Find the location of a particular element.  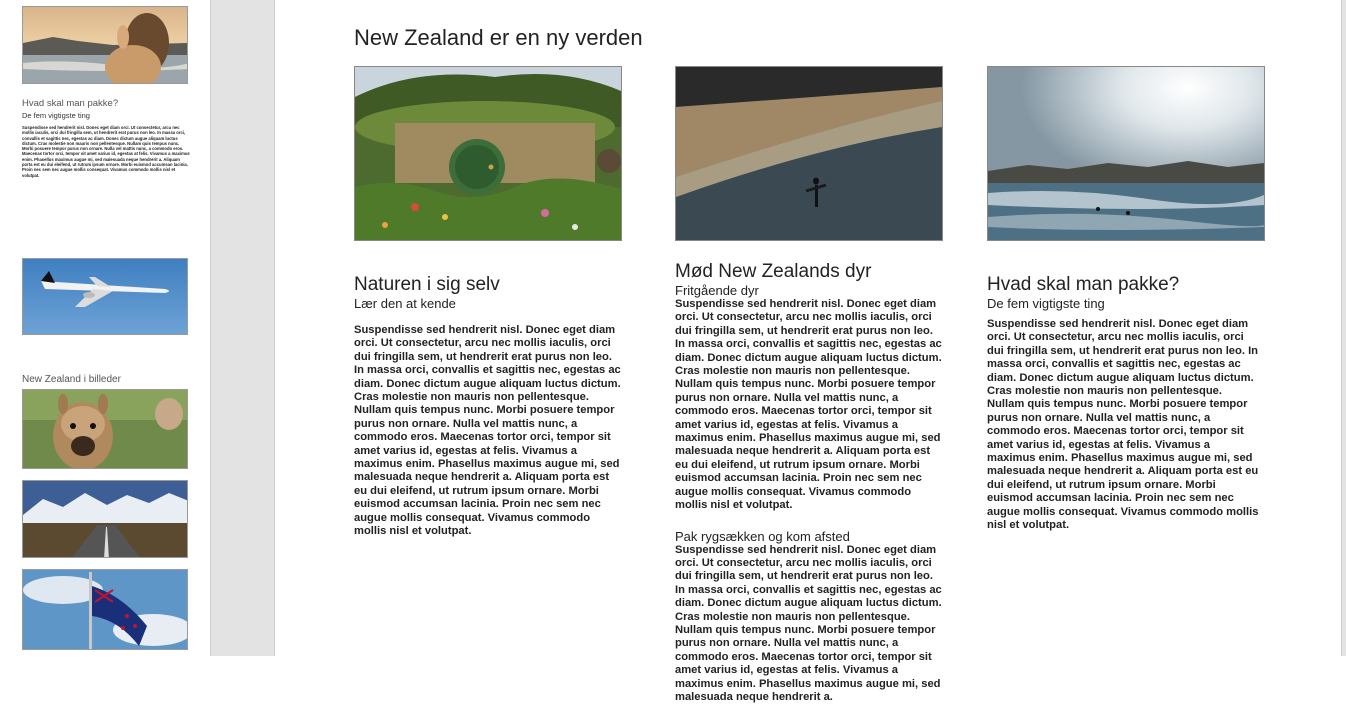

thumbnail-road-photo is located at coordinates (105, 519).